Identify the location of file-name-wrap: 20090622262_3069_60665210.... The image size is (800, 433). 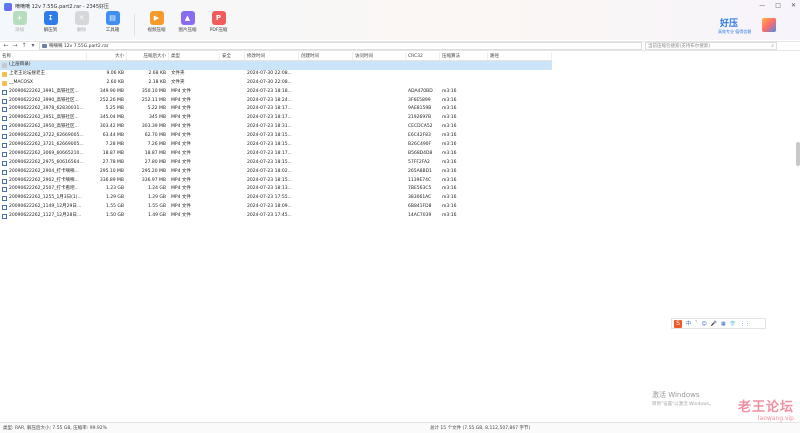
(44, 154).